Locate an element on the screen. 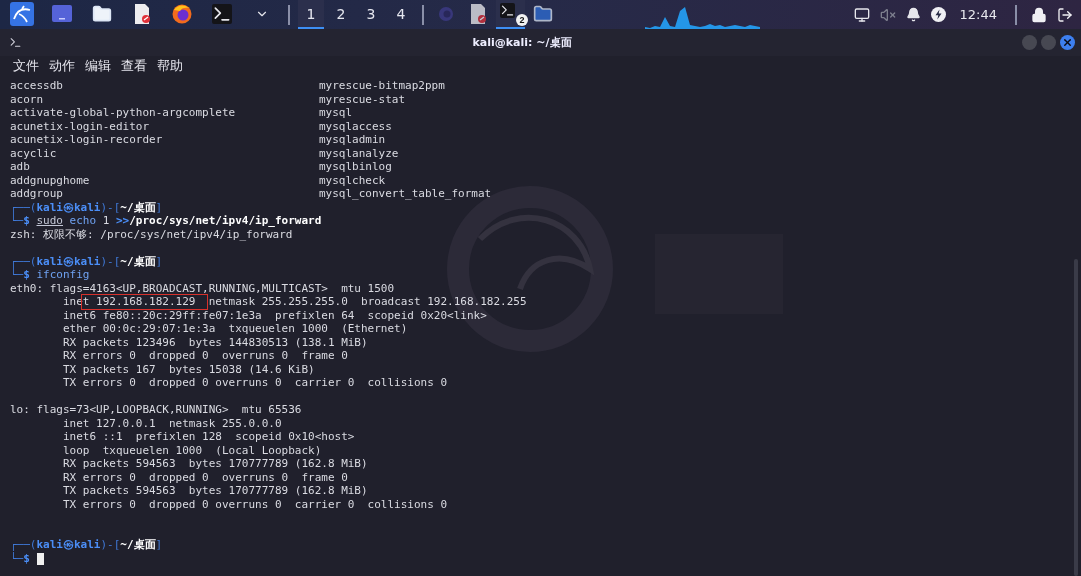  terminal-line: inet 127.0.0.1 netmask 255.0.0.0 is located at coordinates (172, 423).